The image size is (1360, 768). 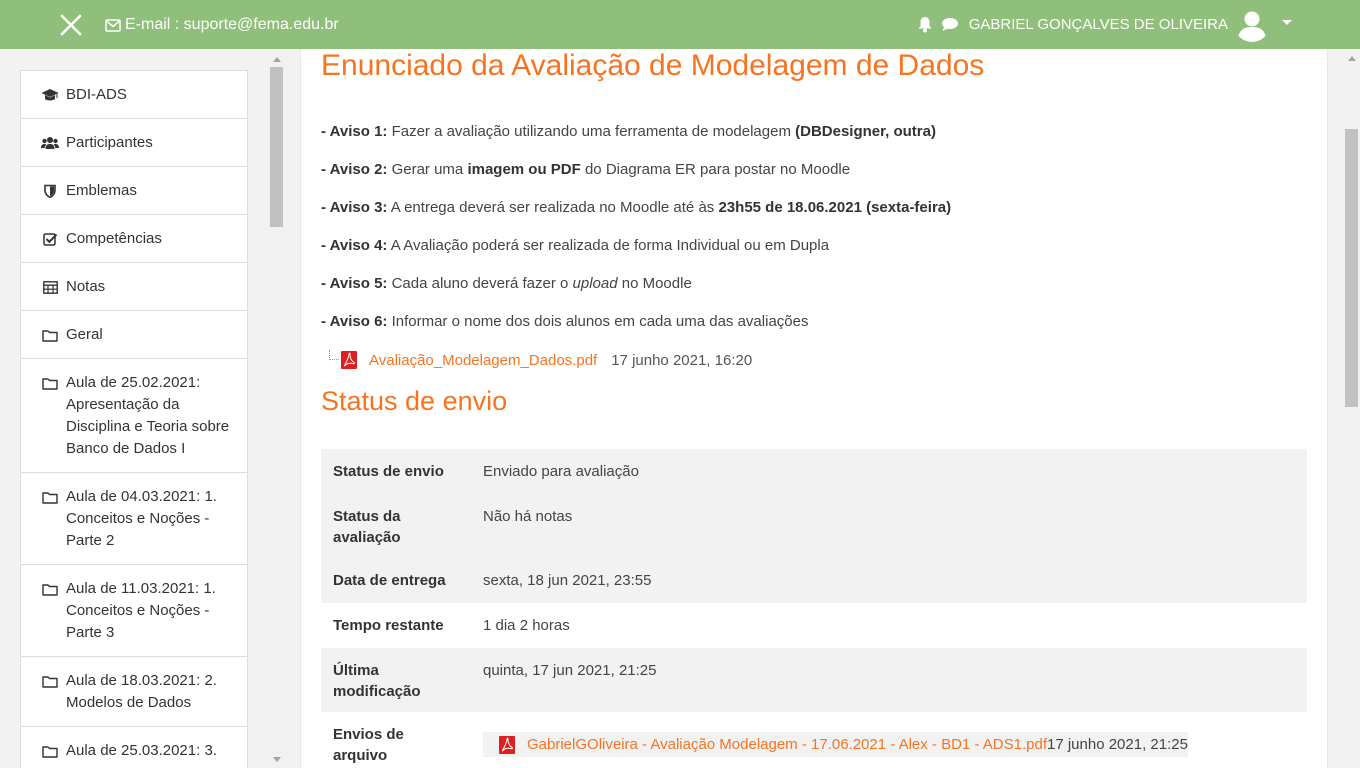 What do you see at coordinates (50, 239) in the screenshot?
I see `check-square-icon` at bounding box center [50, 239].